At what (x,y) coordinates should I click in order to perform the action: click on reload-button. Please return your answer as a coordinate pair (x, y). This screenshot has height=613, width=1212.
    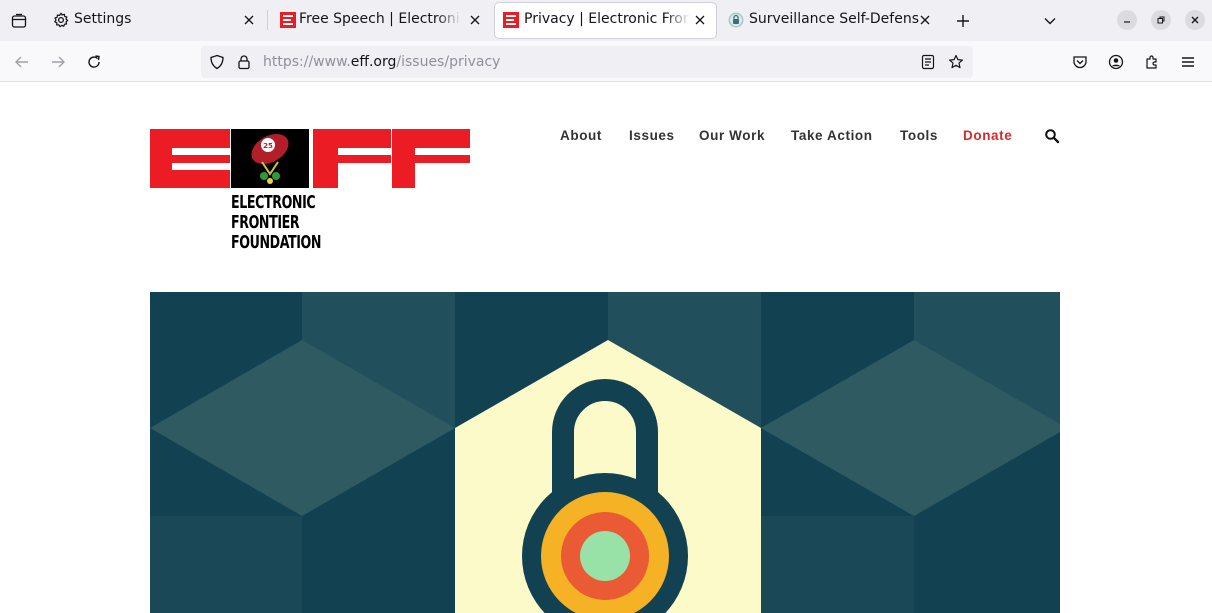
    Looking at the image, I should click on (94, 62).